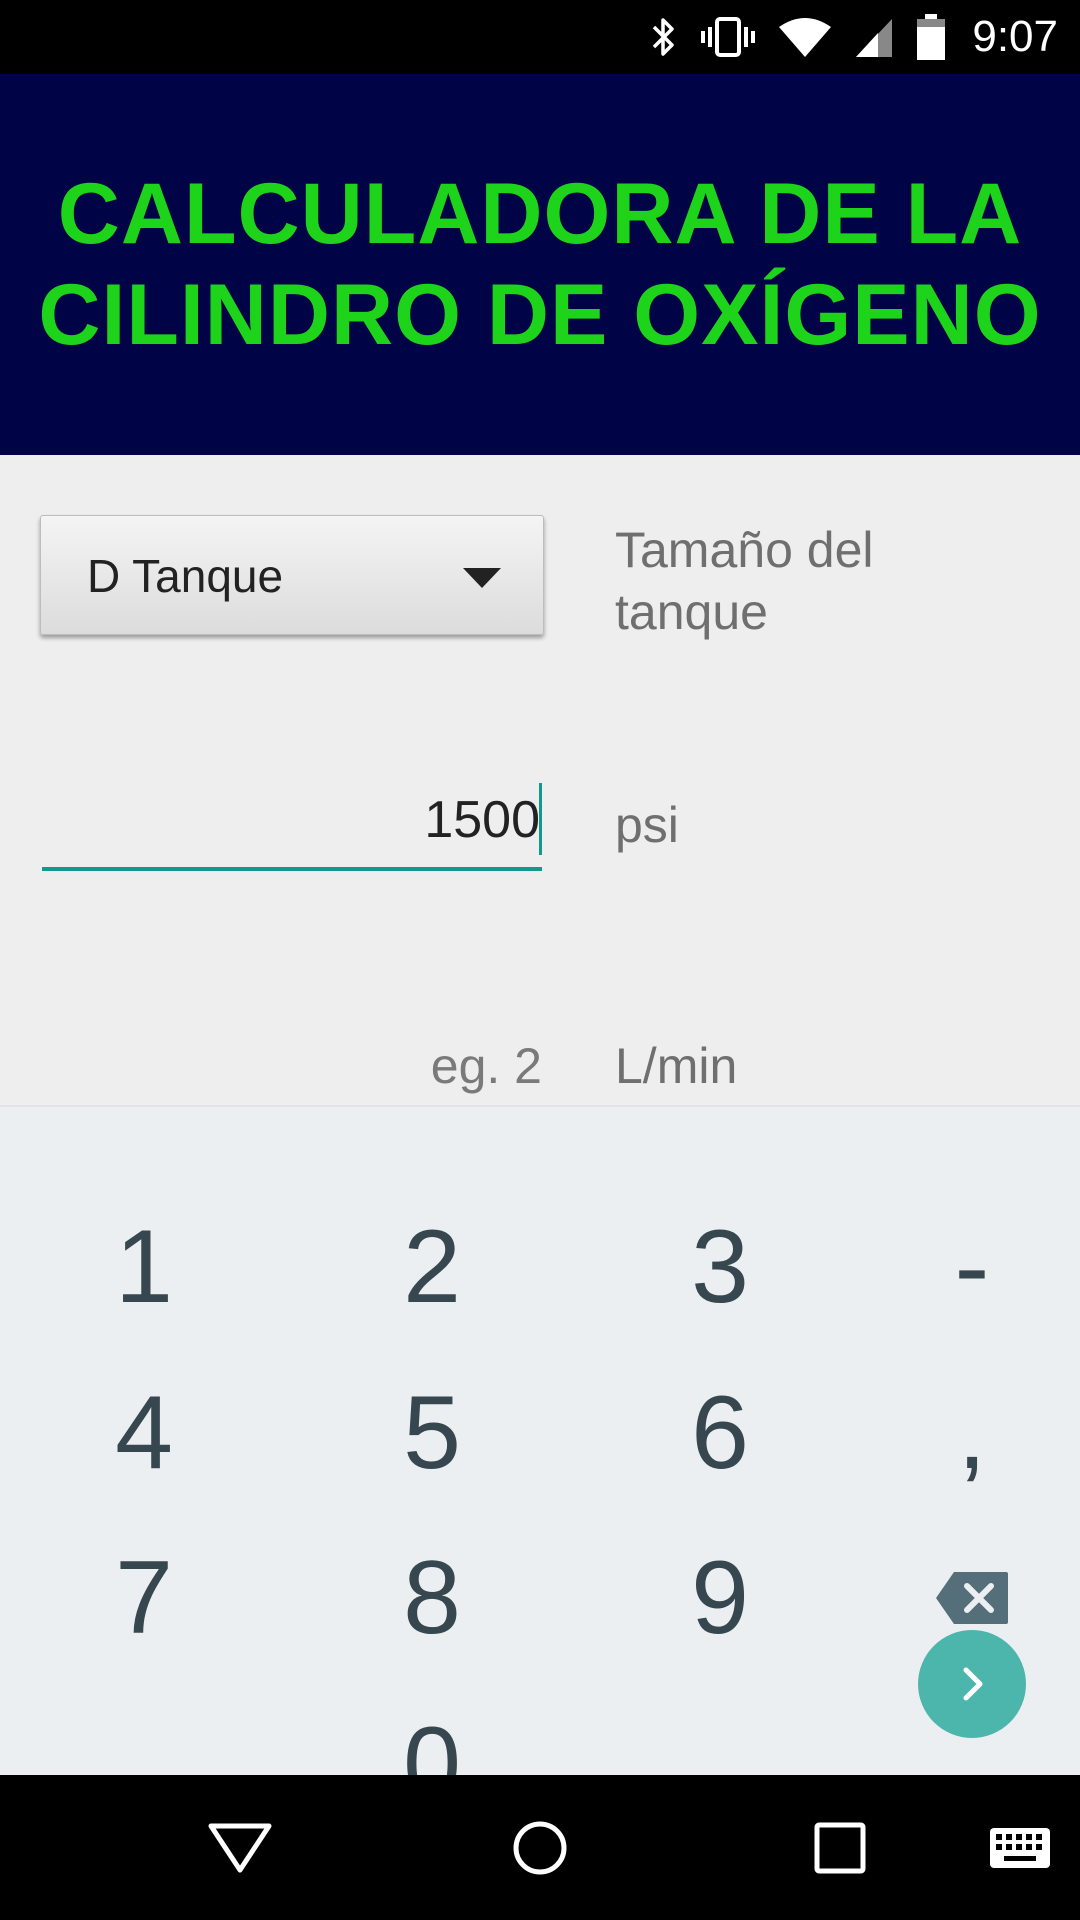 The image size is (1080, 1920). I want to click on key-minus: -, so click(971, 1267).